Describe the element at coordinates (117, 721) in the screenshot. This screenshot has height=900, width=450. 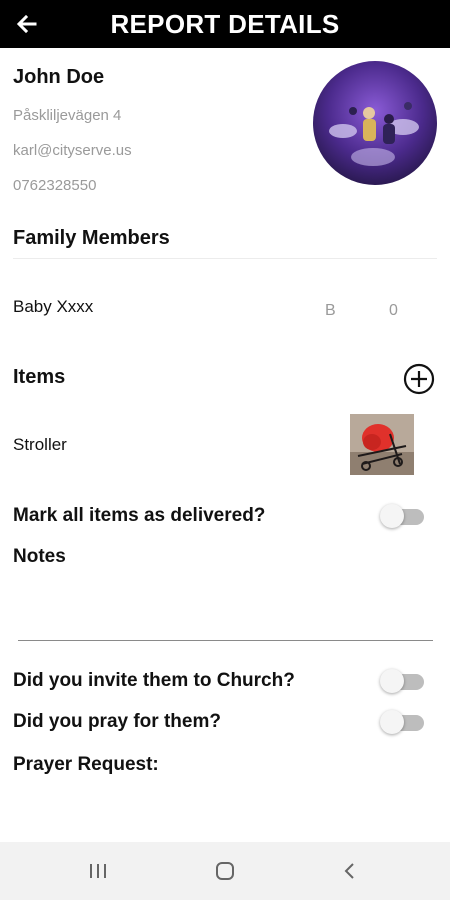
I see `pray-label: Did you pray for them?` at that location.